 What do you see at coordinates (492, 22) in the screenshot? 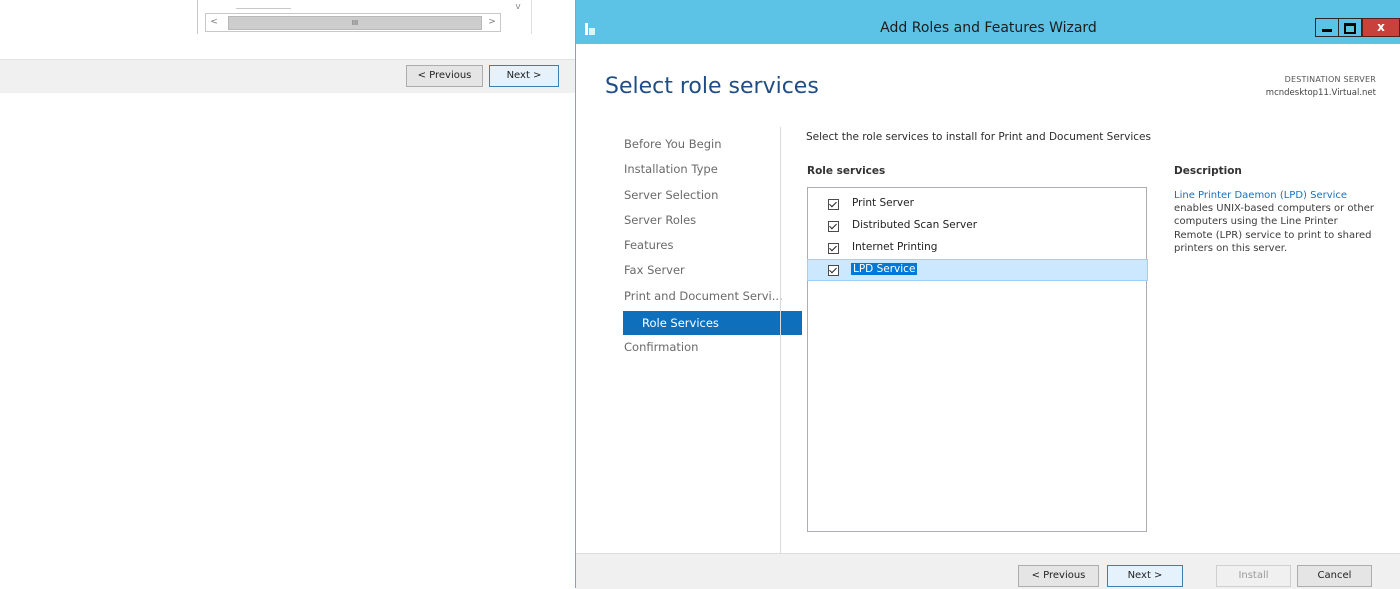
I see `scroll-right-icon: >` at bounding box center [492, 22].